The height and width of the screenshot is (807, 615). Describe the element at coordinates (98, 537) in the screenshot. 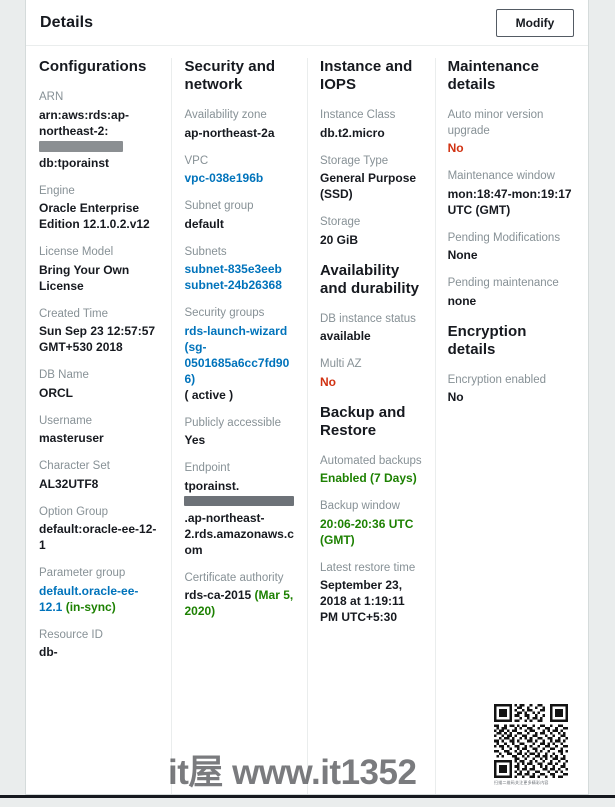

I see `field-value: default:oracle-ee-12-1` at that location.